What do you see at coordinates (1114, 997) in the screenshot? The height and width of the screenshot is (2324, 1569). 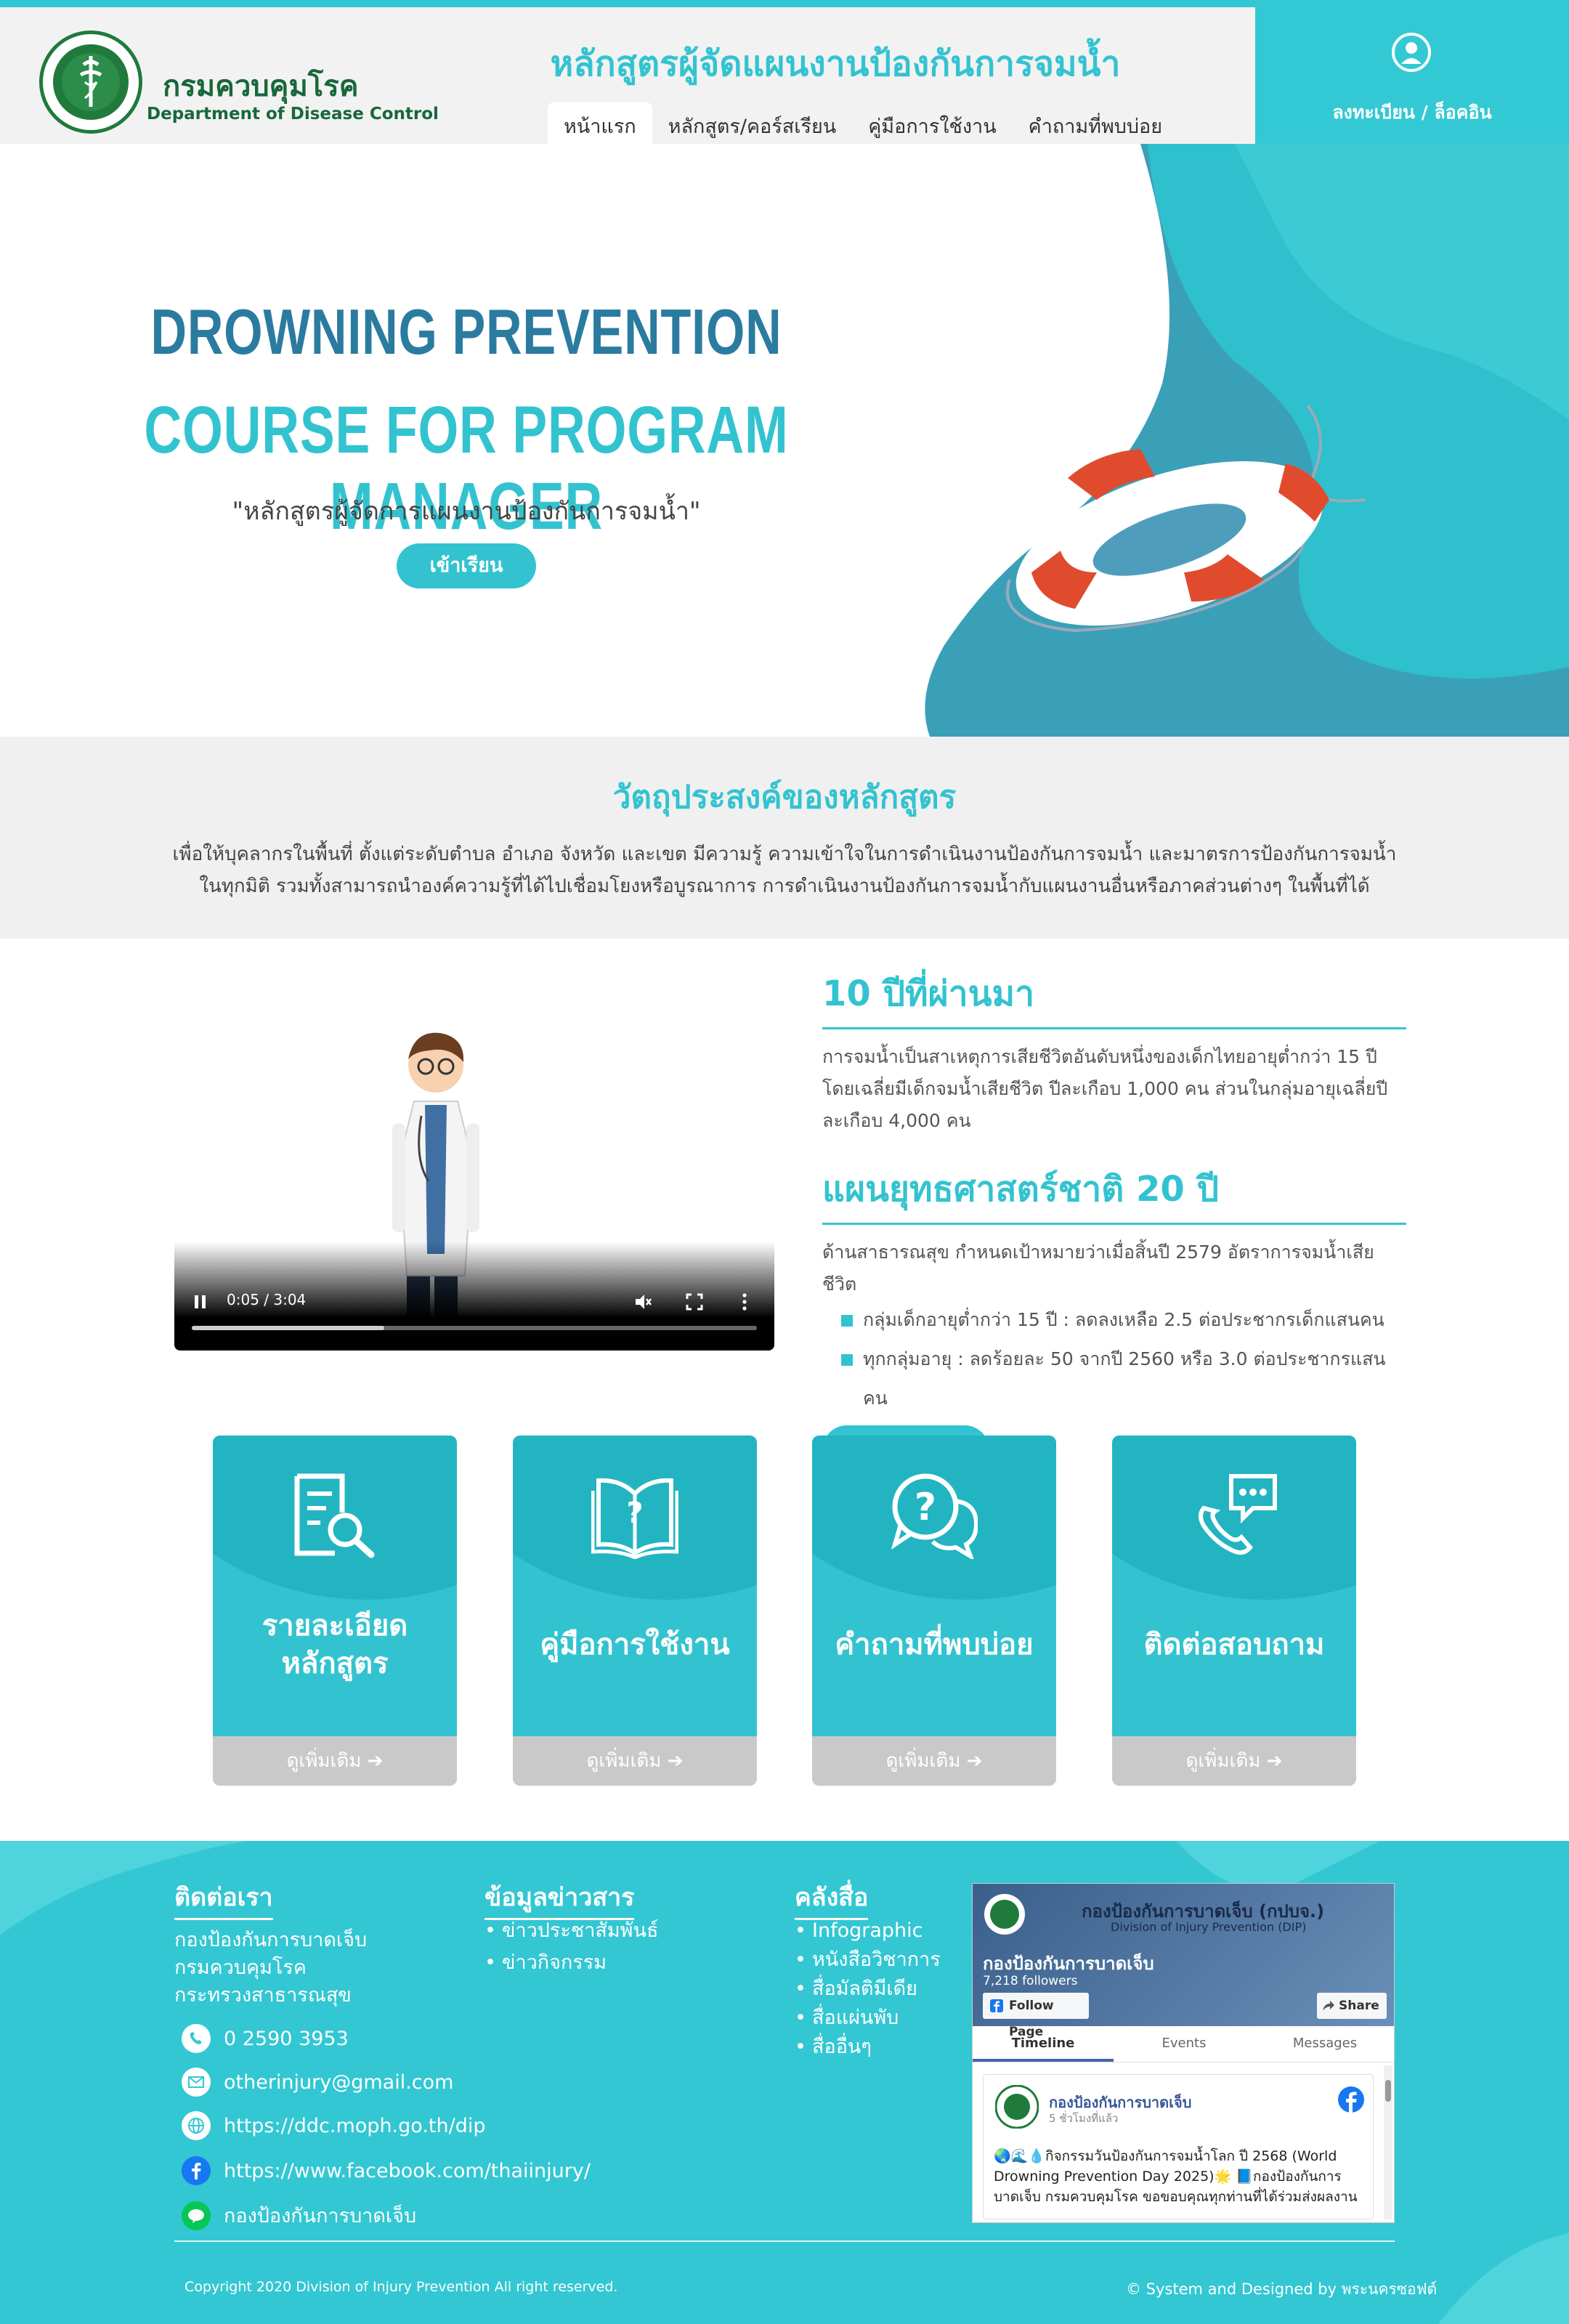 I see `past-decade-title: 10 ปีที่ผ่านมา` at bounding box center [1114, 997].